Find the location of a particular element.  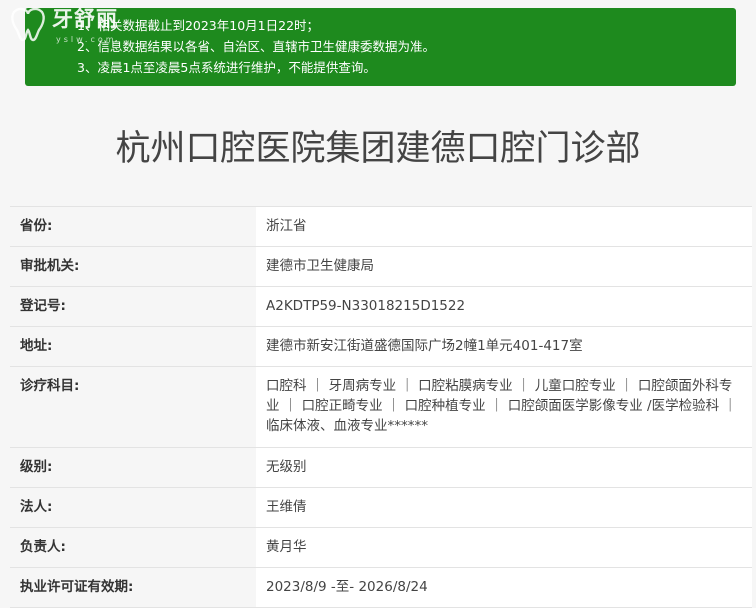

table-row: 法人: 王维倩 is located at coordinates (381, 507).